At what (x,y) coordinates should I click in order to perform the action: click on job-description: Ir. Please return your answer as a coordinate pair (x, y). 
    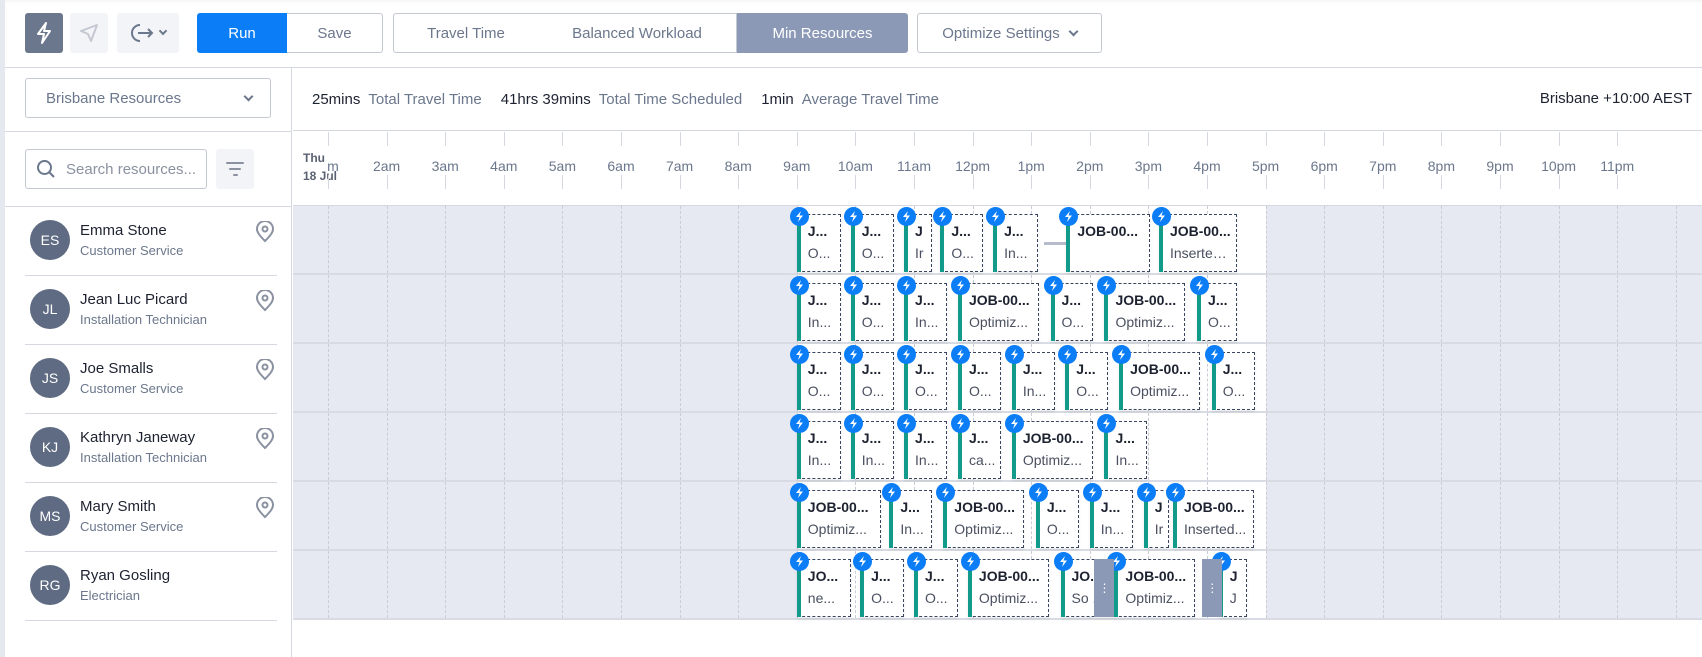
    Looking at the image, I should click on (1159, 529).